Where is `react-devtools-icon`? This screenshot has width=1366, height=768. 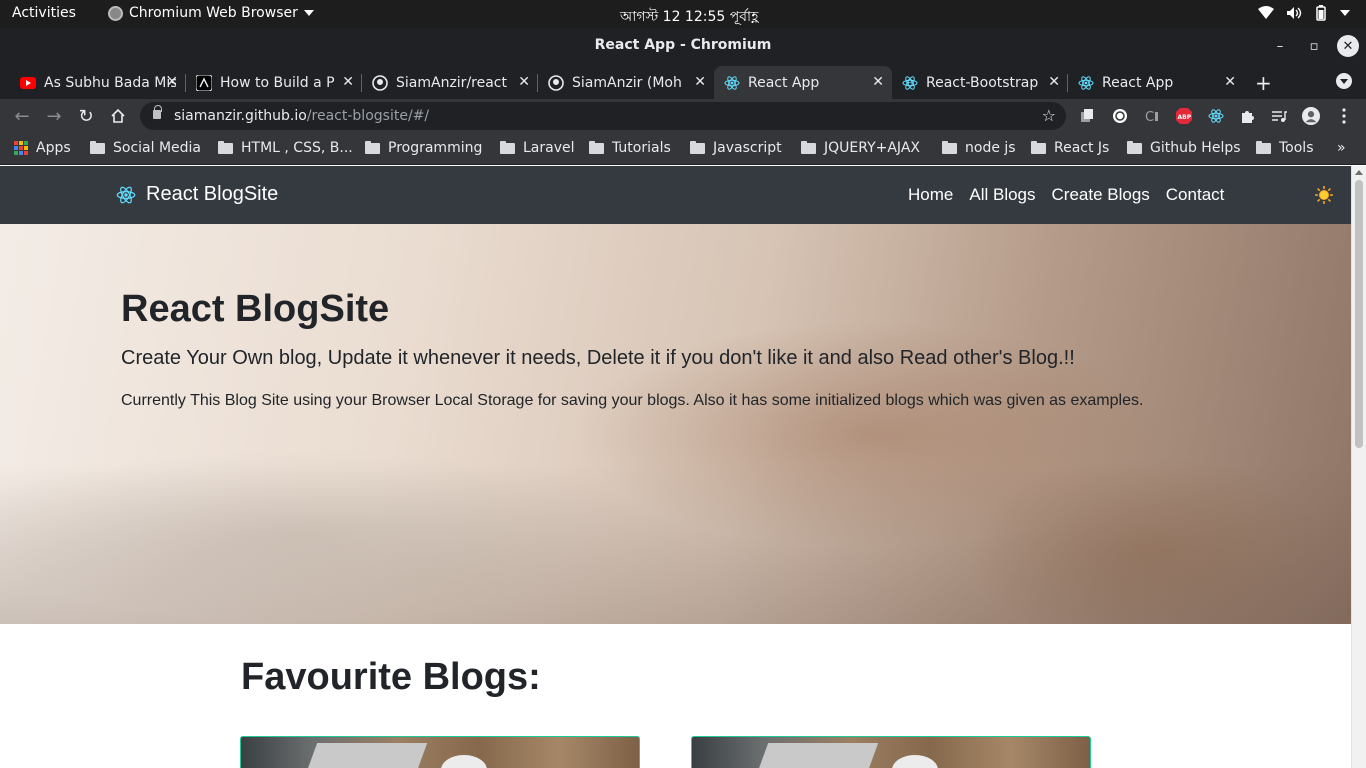 react-devtools-icon is located at coordinates (1216, 116).